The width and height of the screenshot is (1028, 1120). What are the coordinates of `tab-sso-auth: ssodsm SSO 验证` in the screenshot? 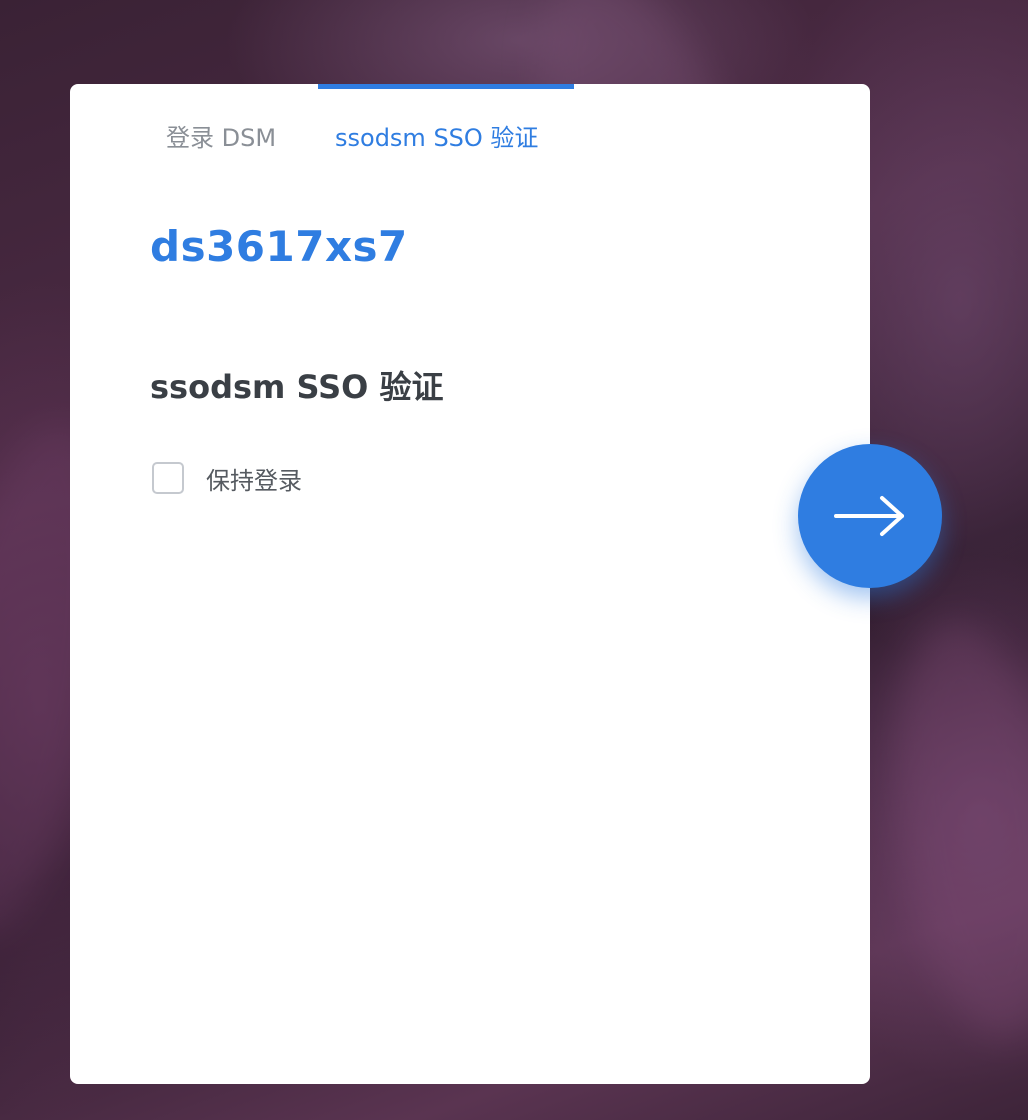 It's located at (446, 119).